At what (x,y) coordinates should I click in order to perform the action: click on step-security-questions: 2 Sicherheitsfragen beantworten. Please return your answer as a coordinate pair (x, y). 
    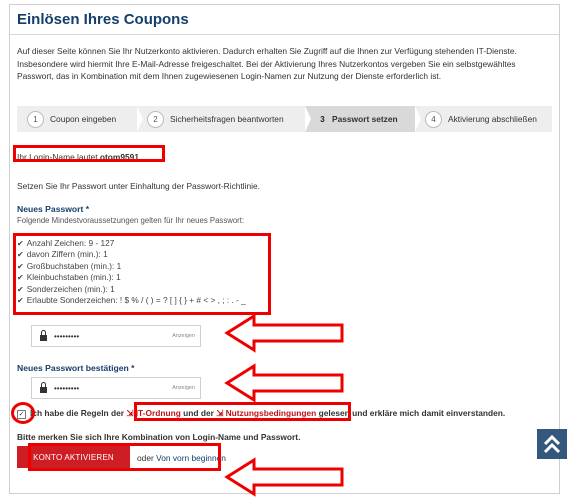
    Looking at the image, I should click on (224, 119).